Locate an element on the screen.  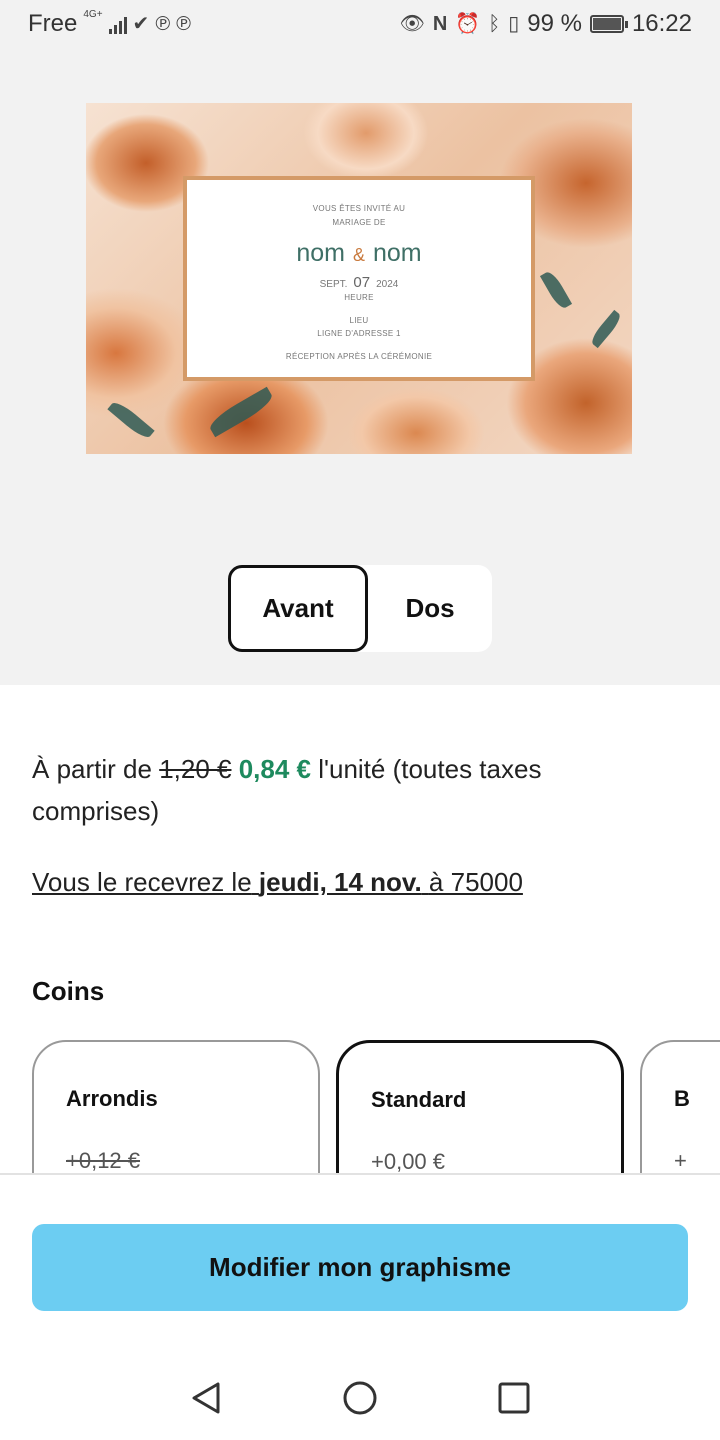
reception-line: RÉCEPTION APRÈS LA CÉRÉMONIE is located at coordinates (359, 356).